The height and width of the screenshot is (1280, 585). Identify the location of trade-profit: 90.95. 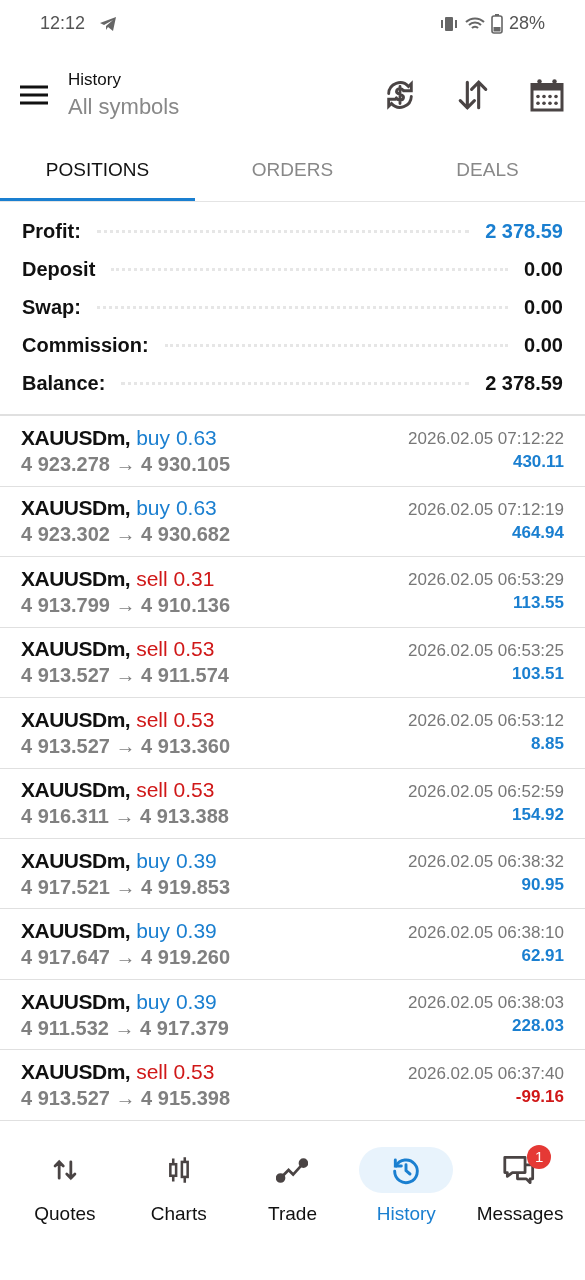
(542, 885).